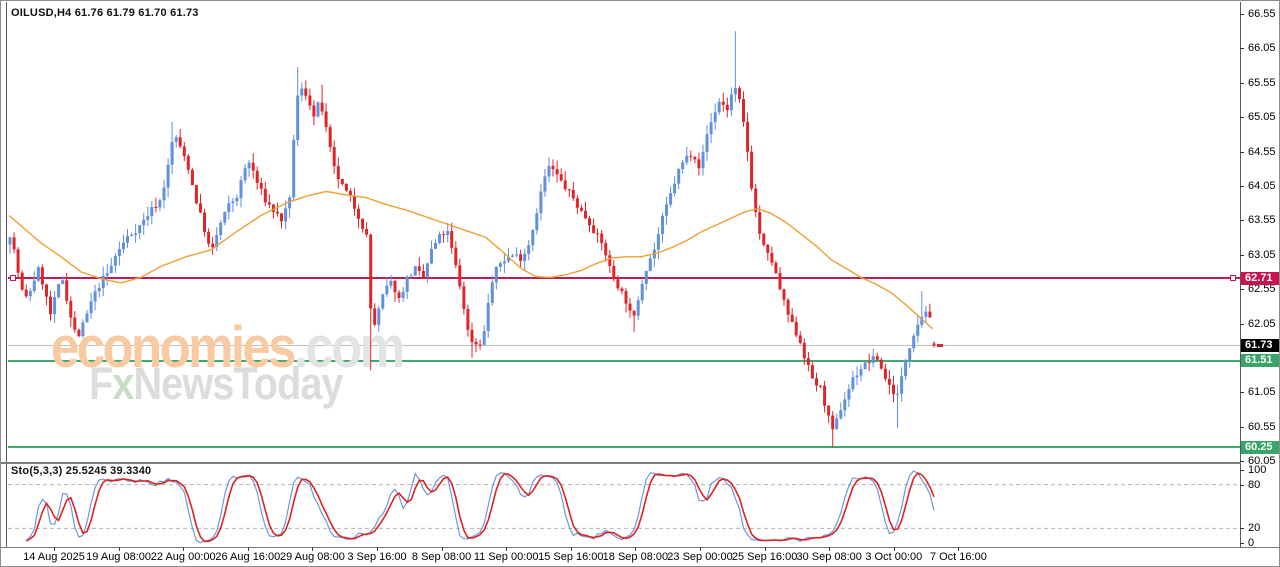 The image size is (1280, 567). I want to click on date-axis-label: 3 Oct 00:00, so click(894, 557).